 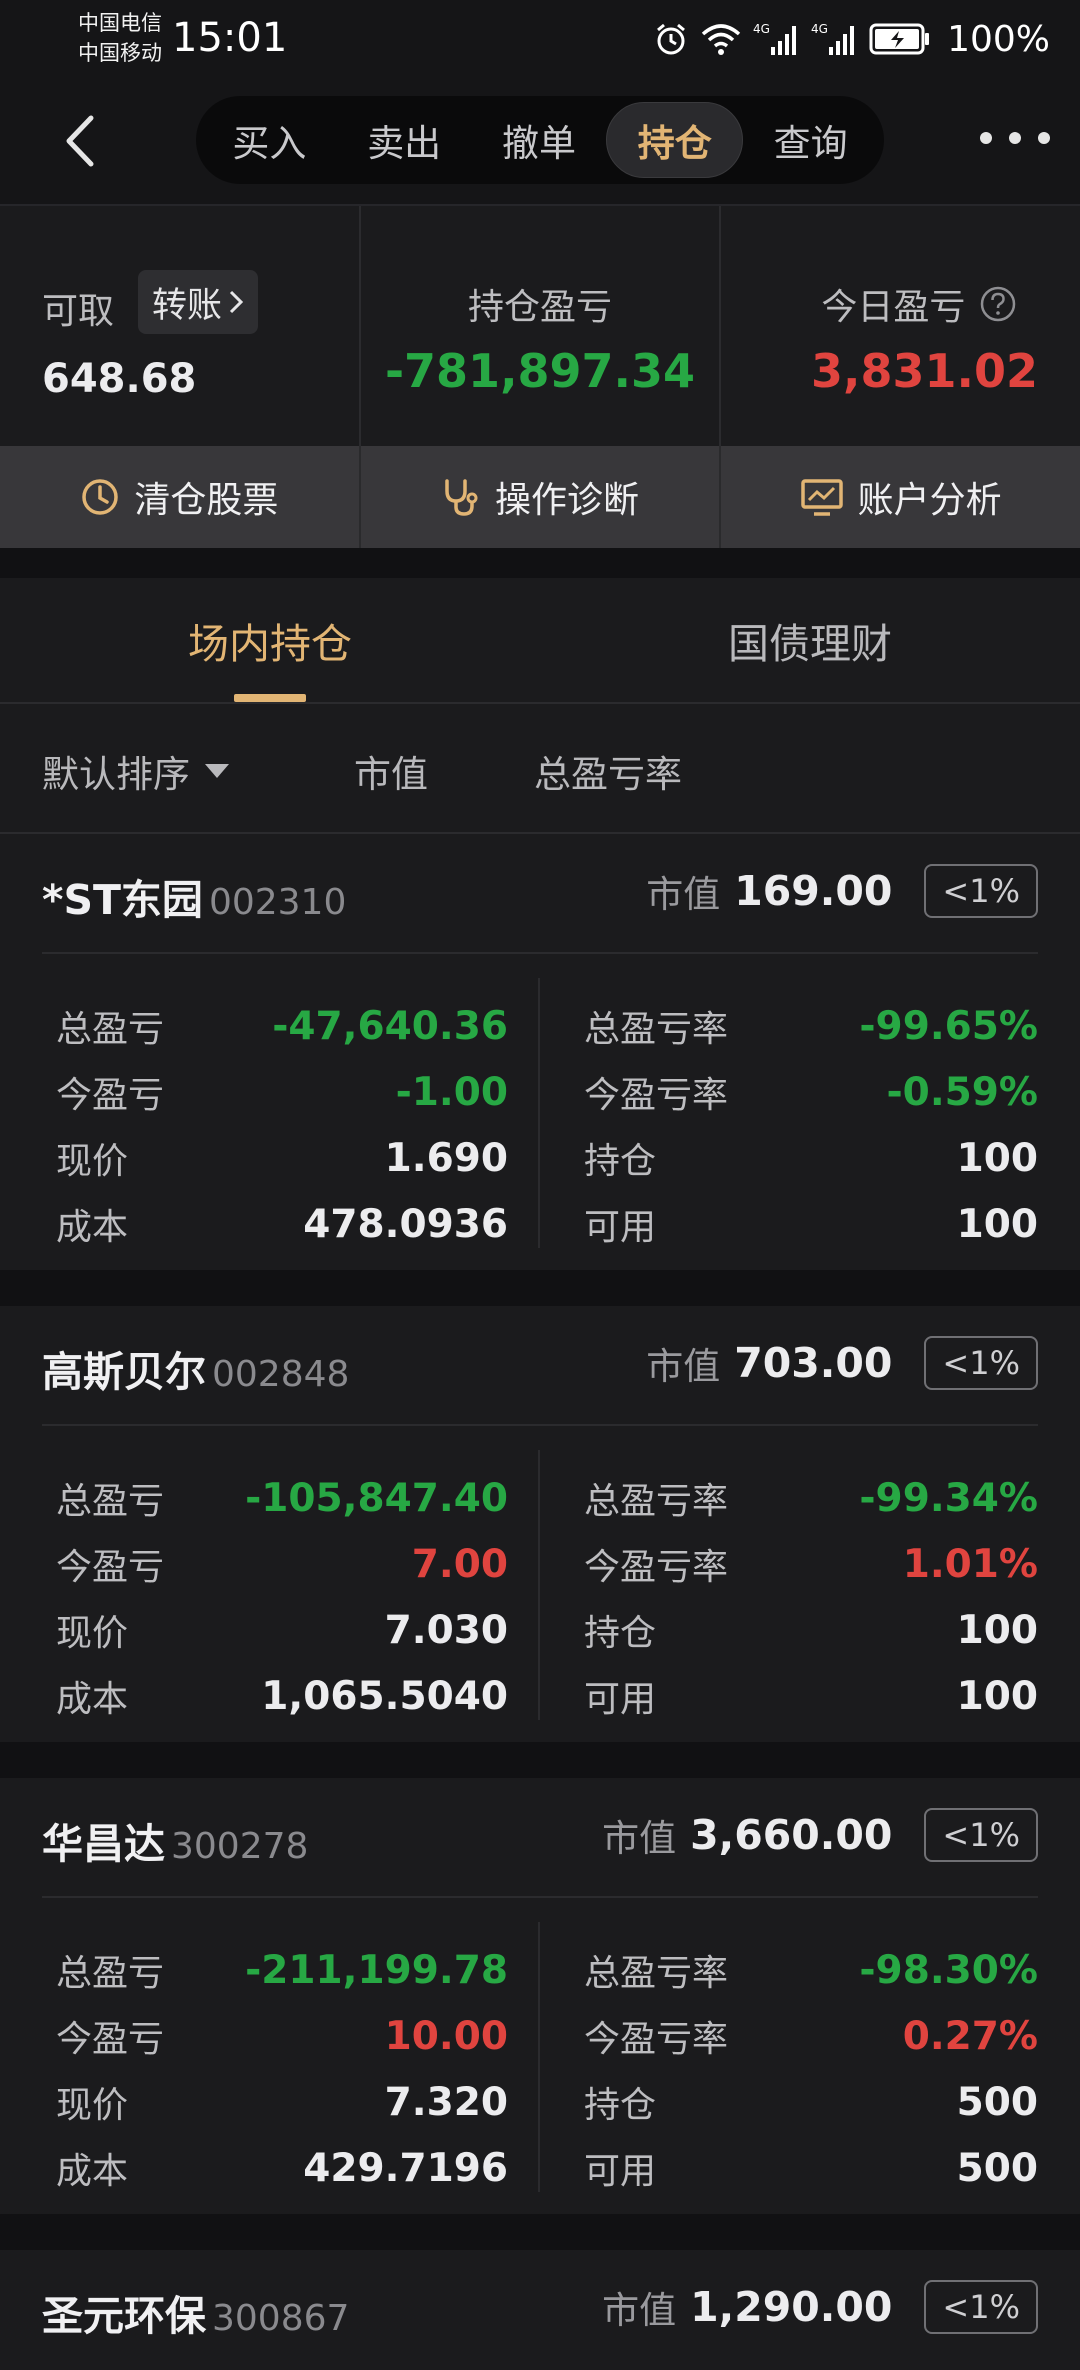 What do you see at coordinates (270, 640) in the screenshot?
I see `tab-in-market-holdings: 场内持仓` at bounding box center [270, 640].